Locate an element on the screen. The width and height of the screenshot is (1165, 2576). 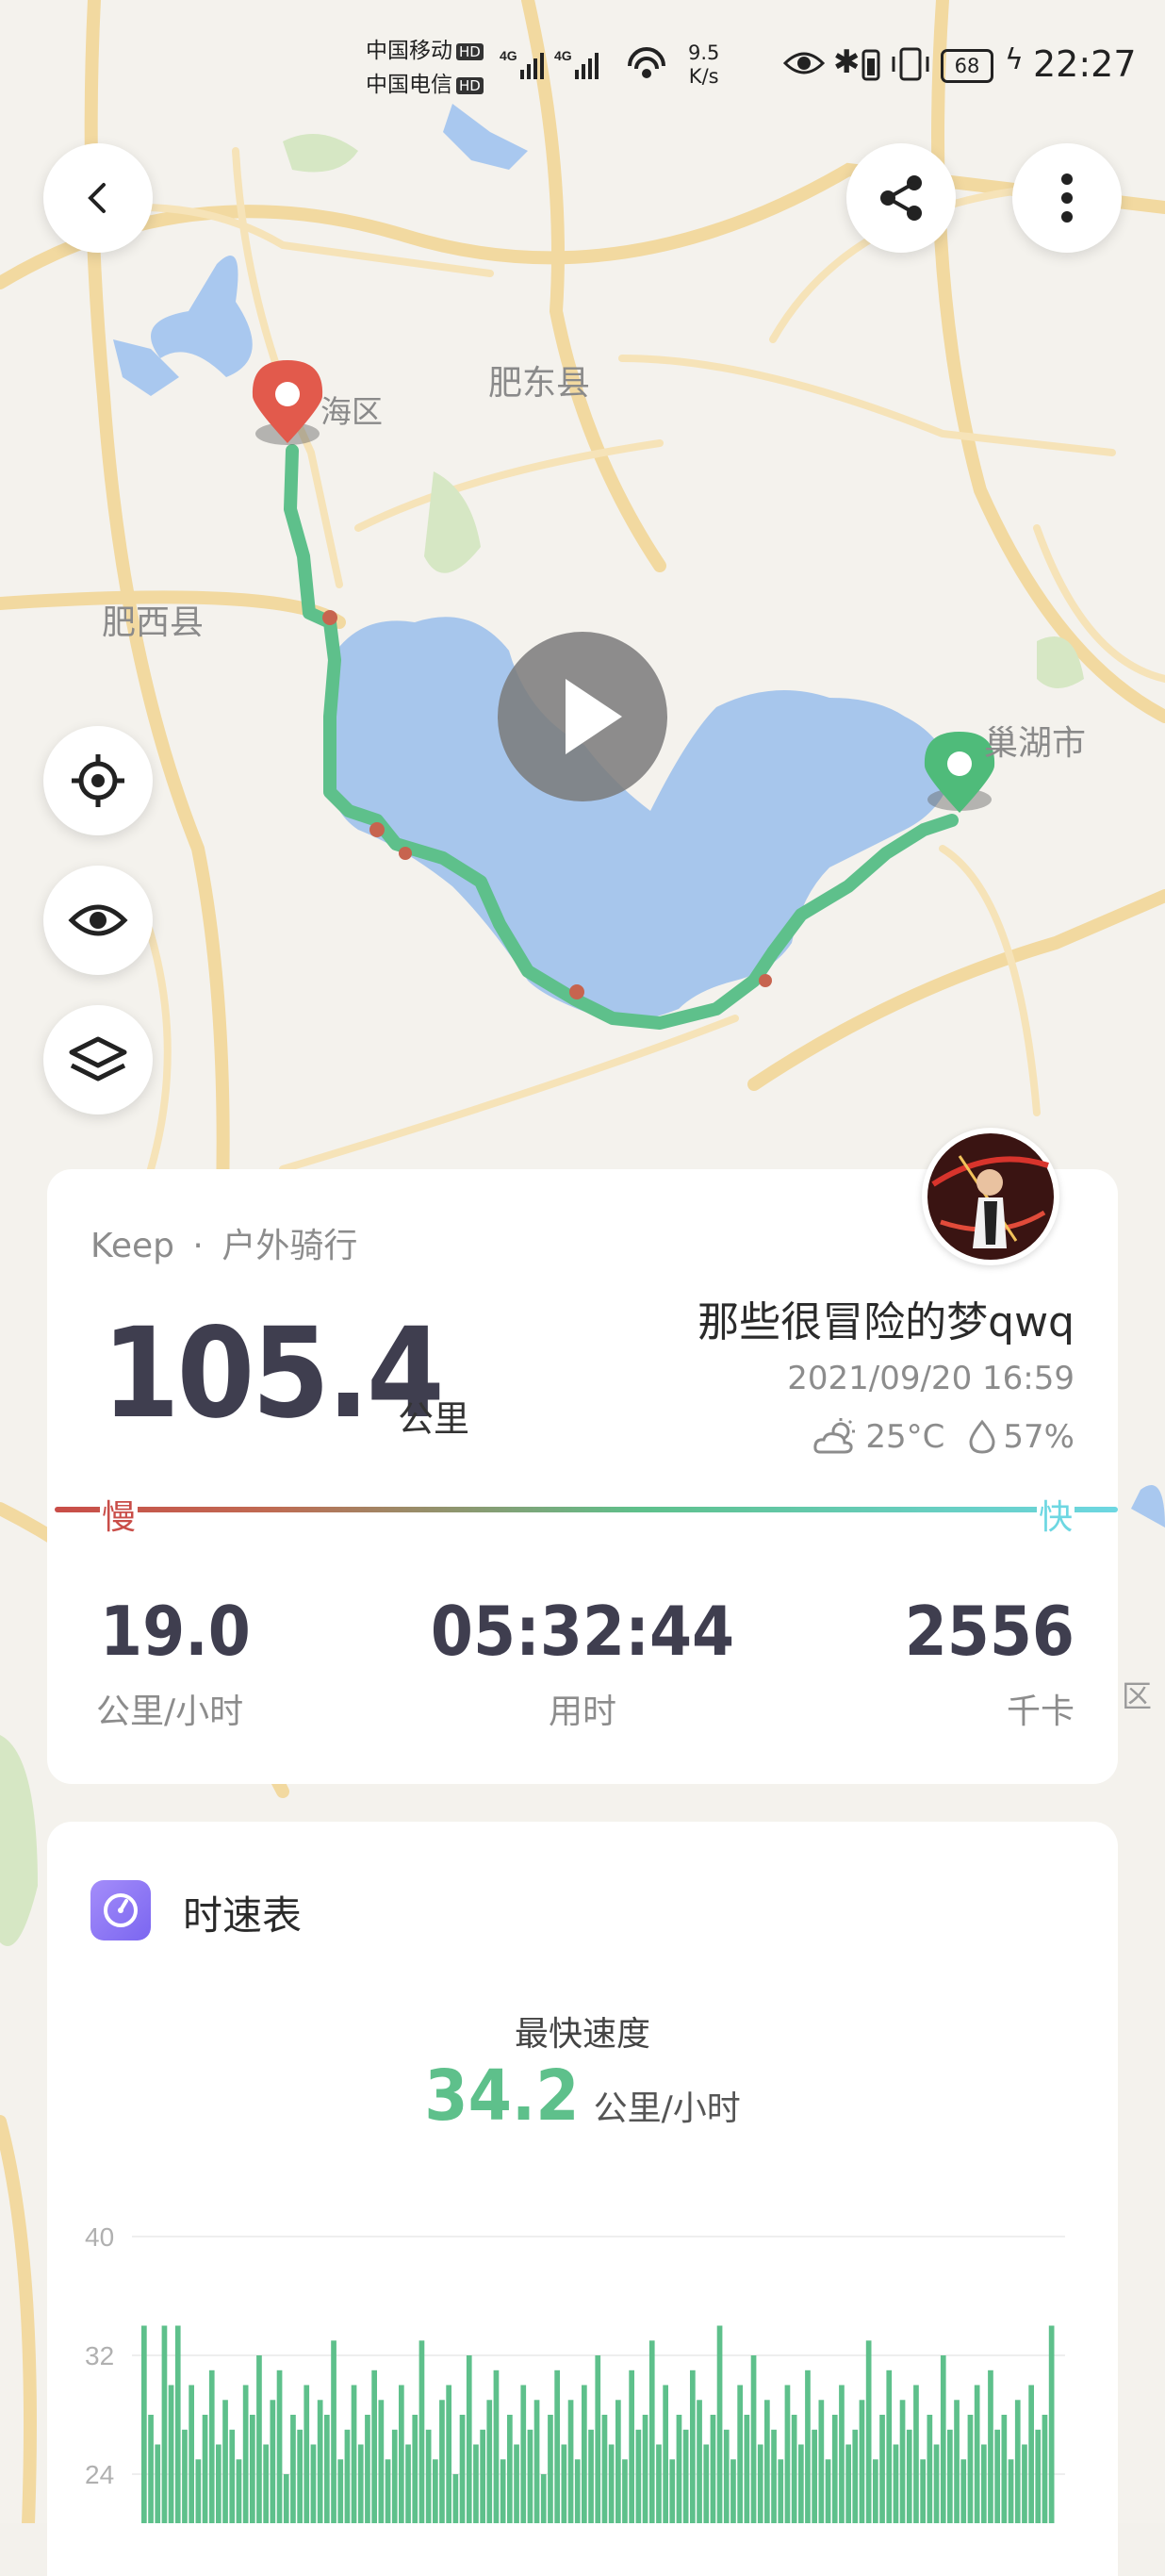
user-name: 那些很冒险的梦qwq is located at coordinates (886, 1318).